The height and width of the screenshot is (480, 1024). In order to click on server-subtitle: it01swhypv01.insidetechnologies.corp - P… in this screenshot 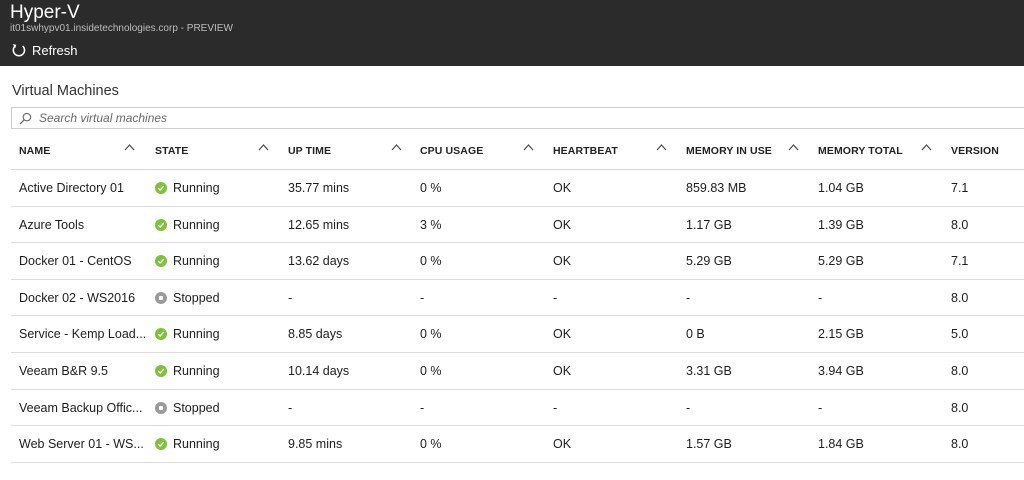, I will do `click(121, 29)`.